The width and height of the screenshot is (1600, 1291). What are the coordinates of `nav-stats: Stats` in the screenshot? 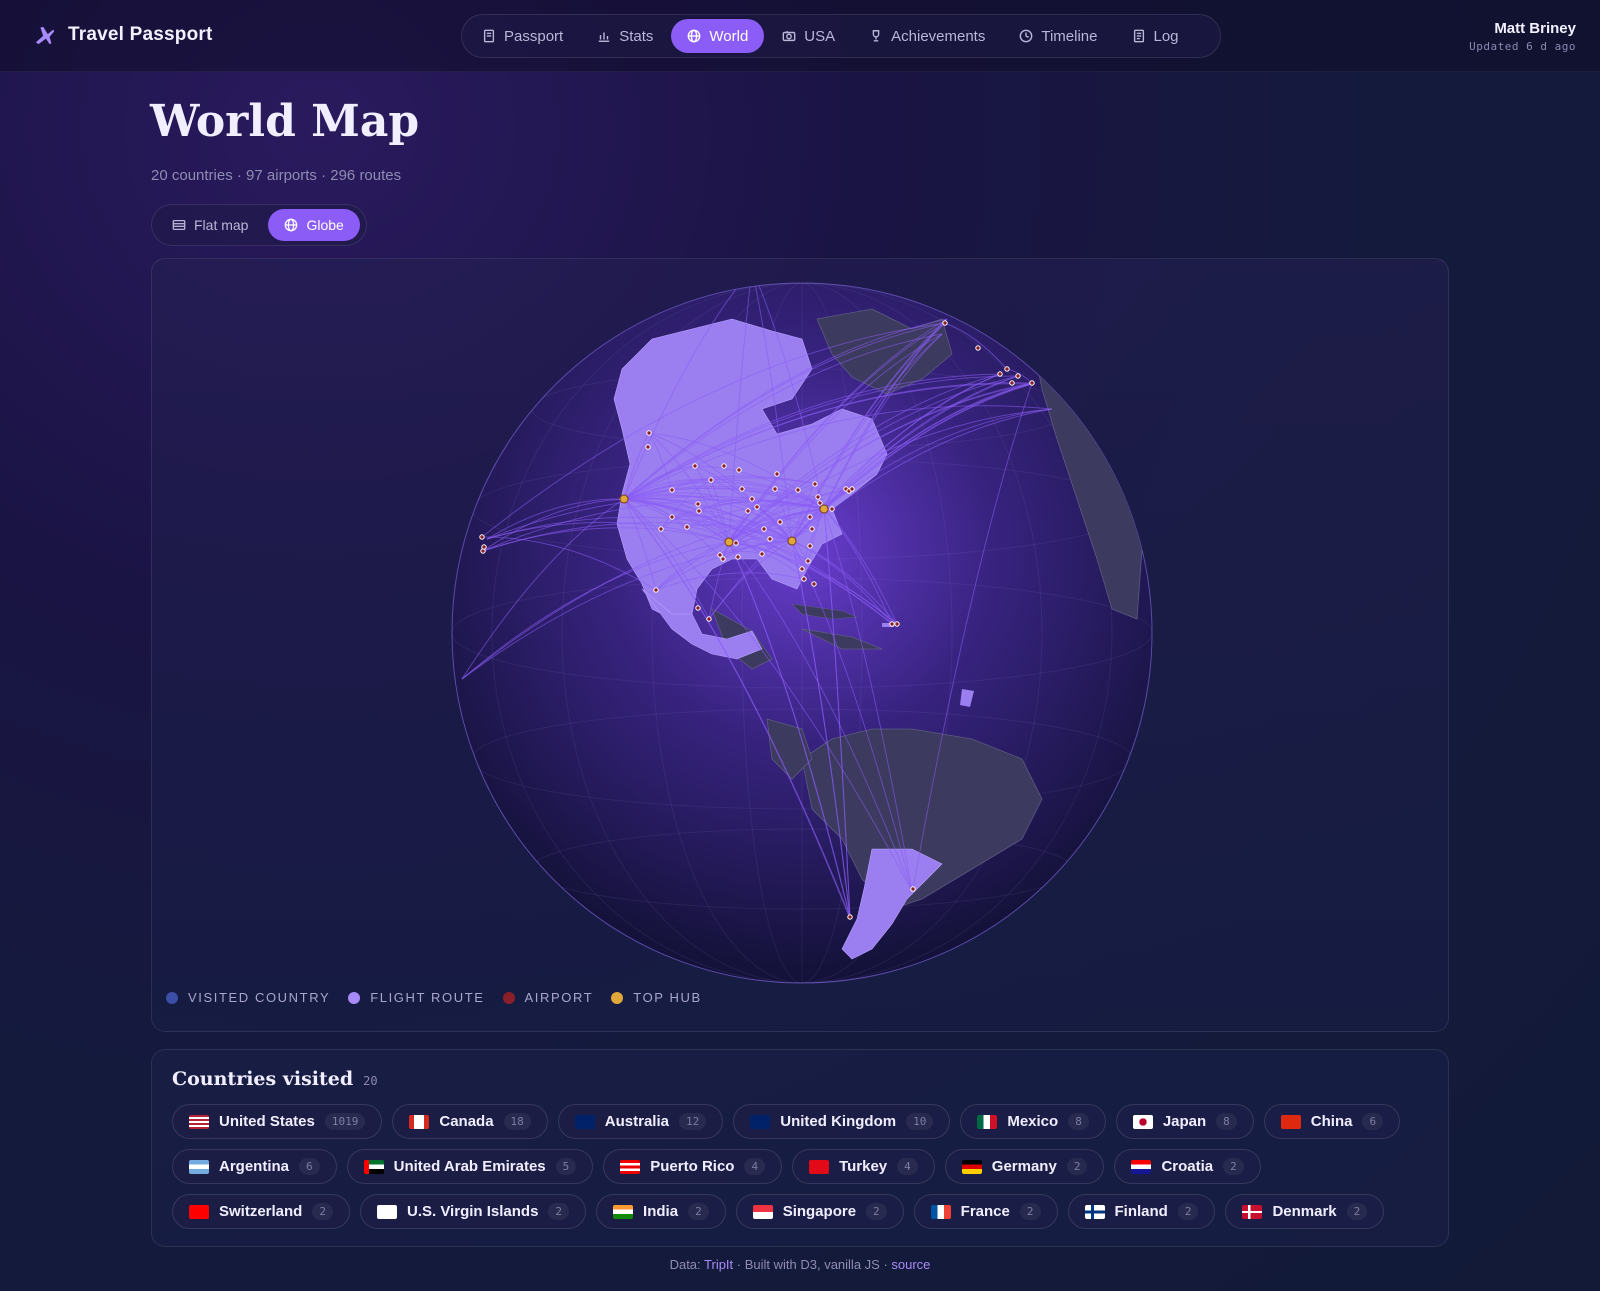 It's located at (625, 36).